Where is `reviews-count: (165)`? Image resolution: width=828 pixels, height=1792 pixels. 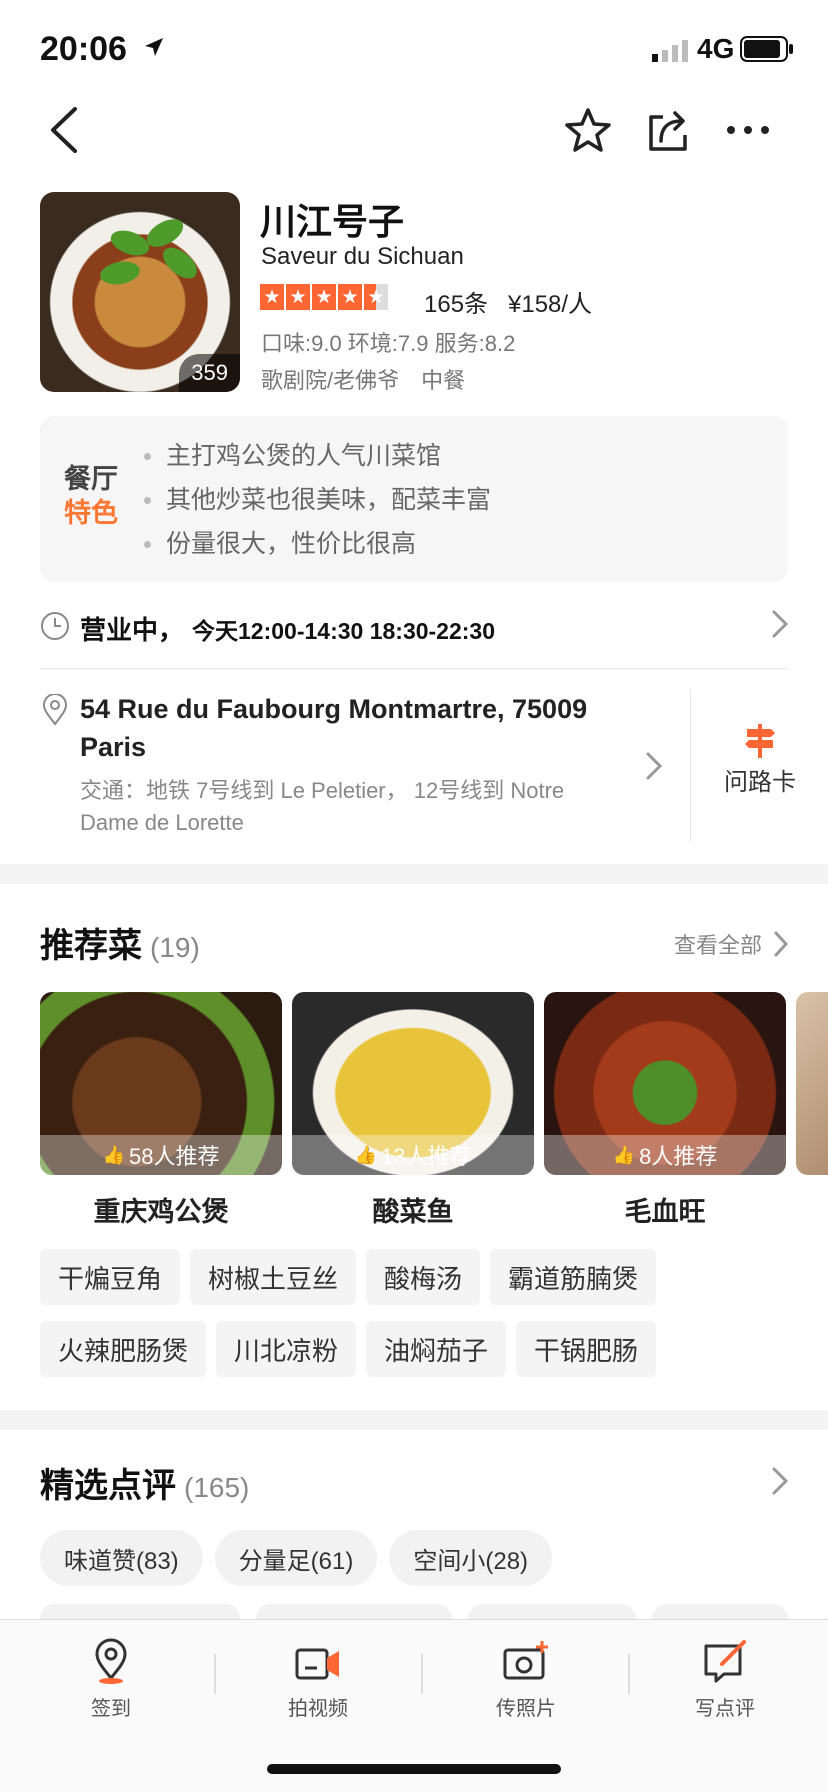 reviews-count: (165) is located at coordinates (217, 1487).